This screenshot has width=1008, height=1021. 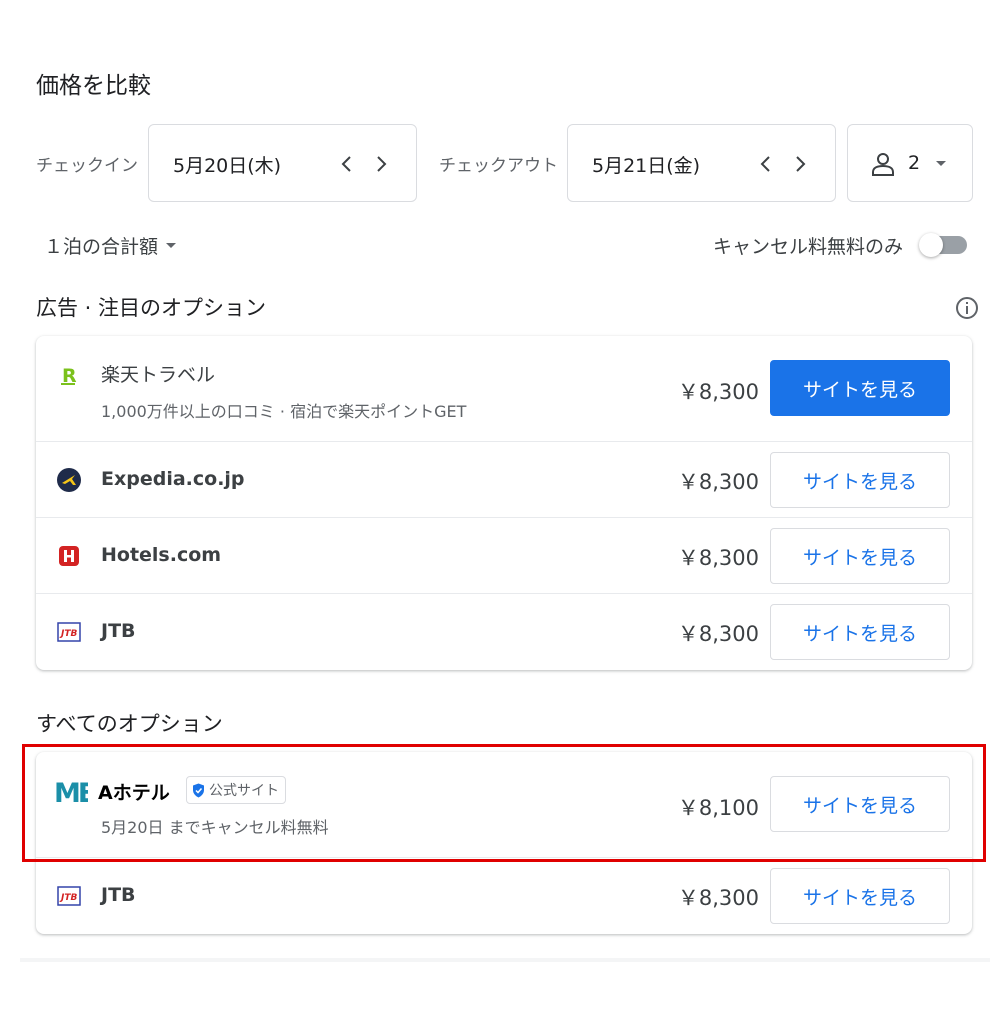 What do you see at coordinates (883, 164) in the screenshot?
I see `person-icon` at bounding box center [883, 164].